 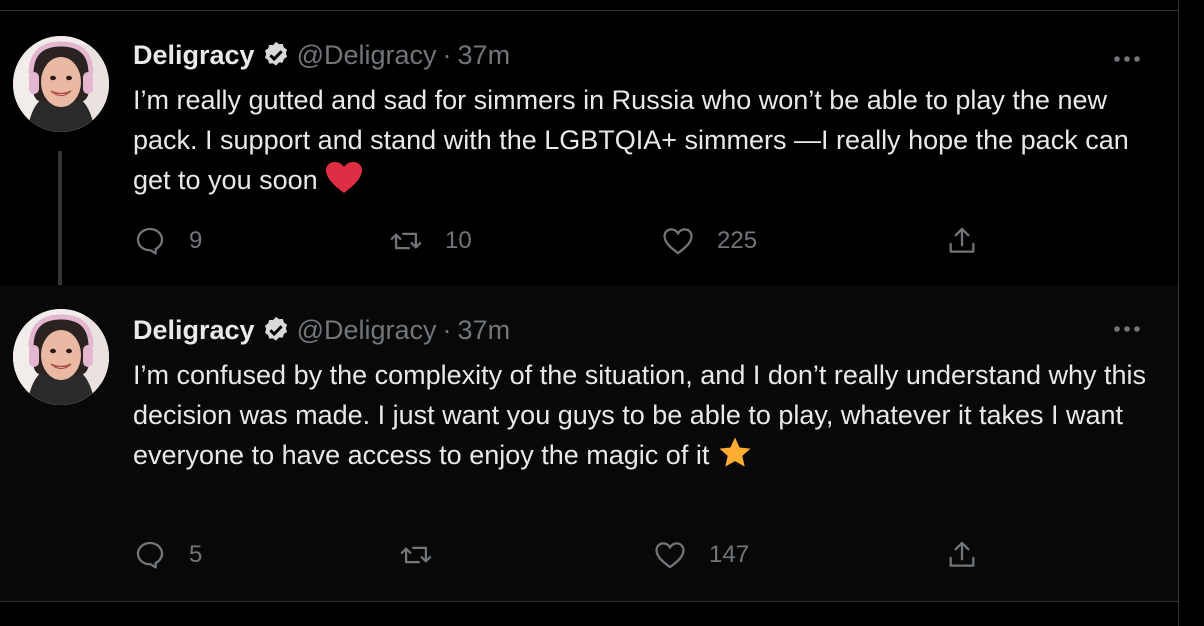 What do you see at coordinates (709, 241) in the screenshot?
I see `like-button: 225` at bounding box center [709, 241].